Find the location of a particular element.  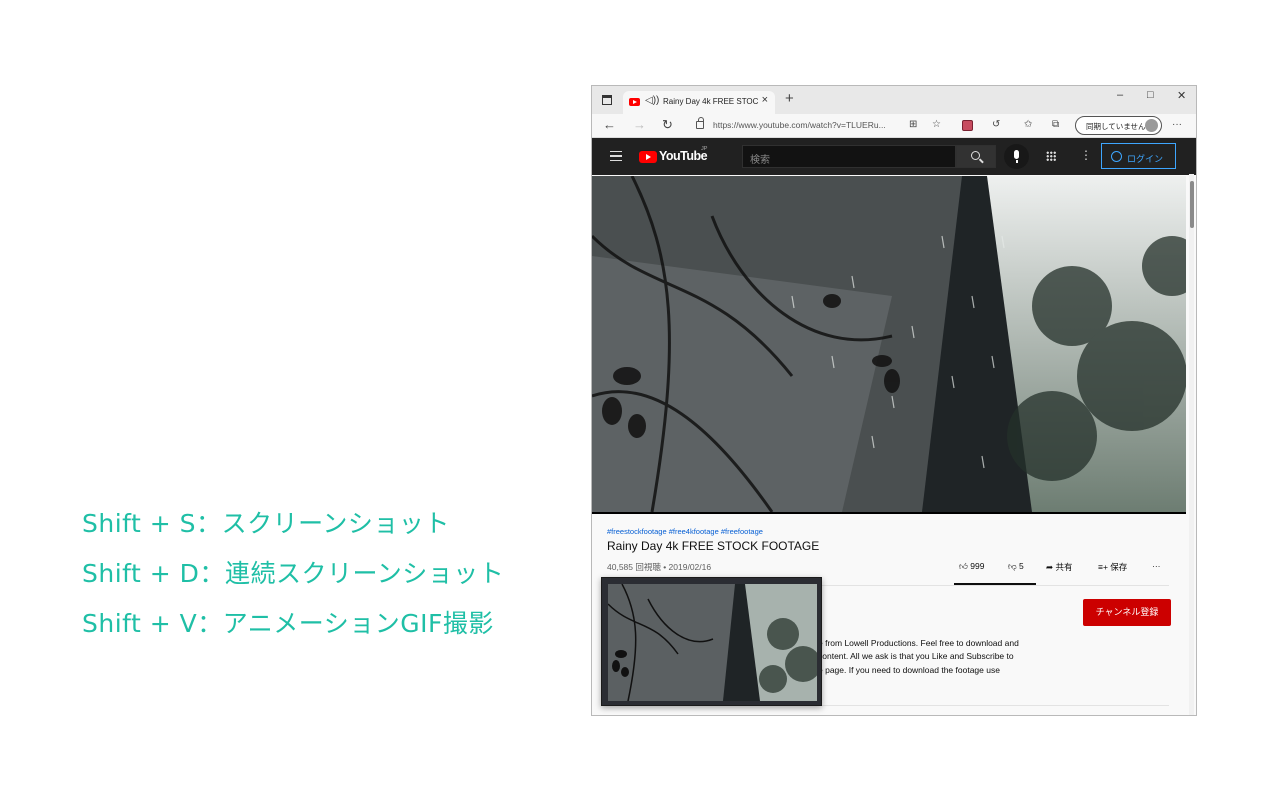

tab-youtube: ◁)) Rainy Day 4k FREE STOCK F × is located at coordinates (699, 102).